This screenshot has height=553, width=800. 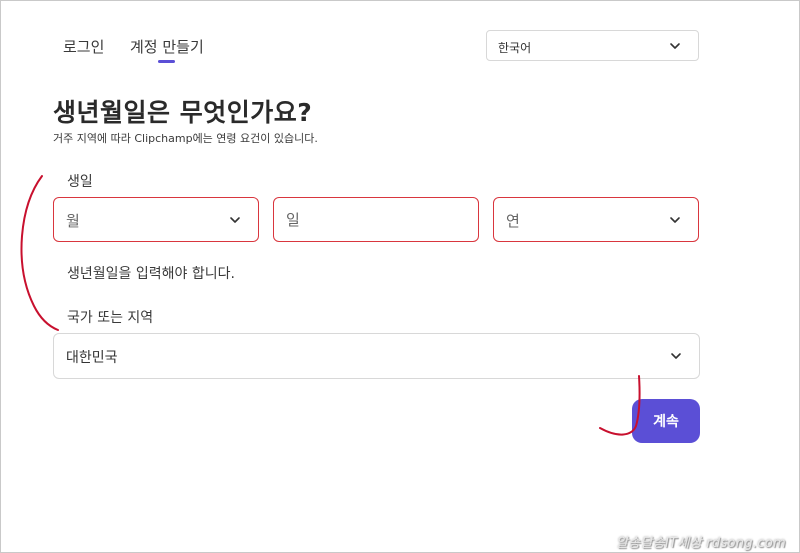 What do you see at coordinates (183, 112) in the screenshot?
I see `page-title: 생년월일은 무엇인가요?` at bounding box center [183, 112].